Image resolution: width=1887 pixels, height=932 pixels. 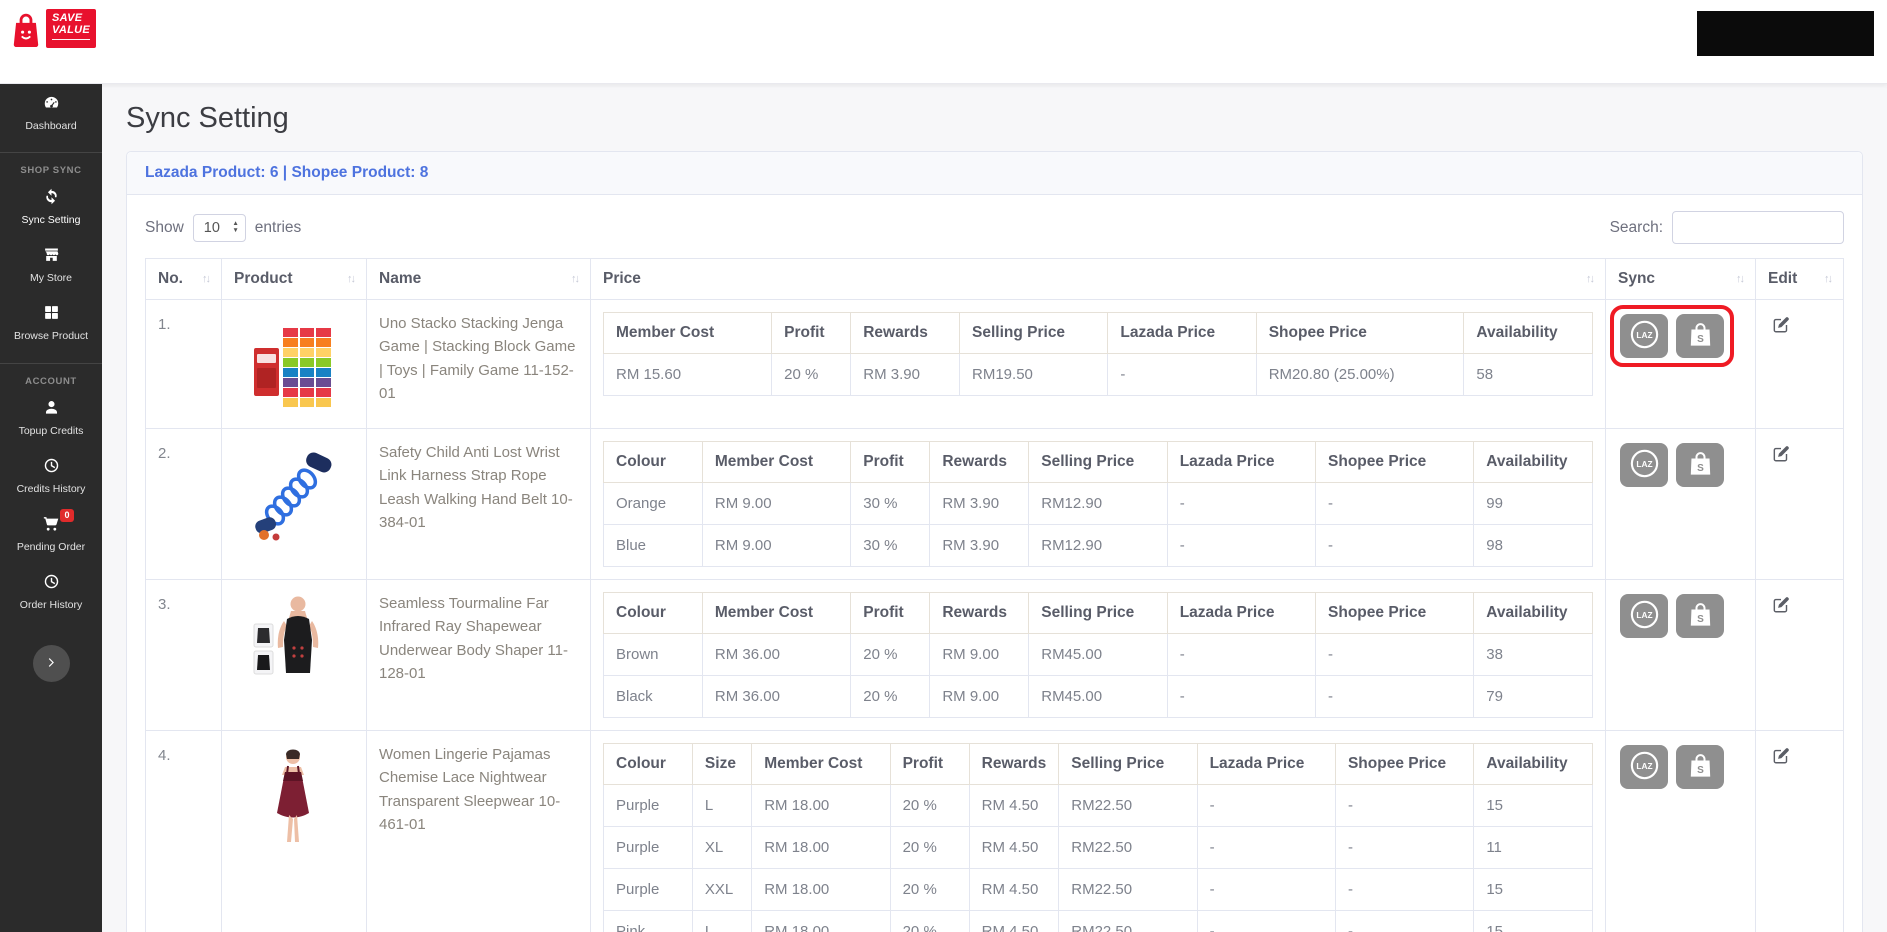 I want to click on column-label: No., so click(x=170, y=278).